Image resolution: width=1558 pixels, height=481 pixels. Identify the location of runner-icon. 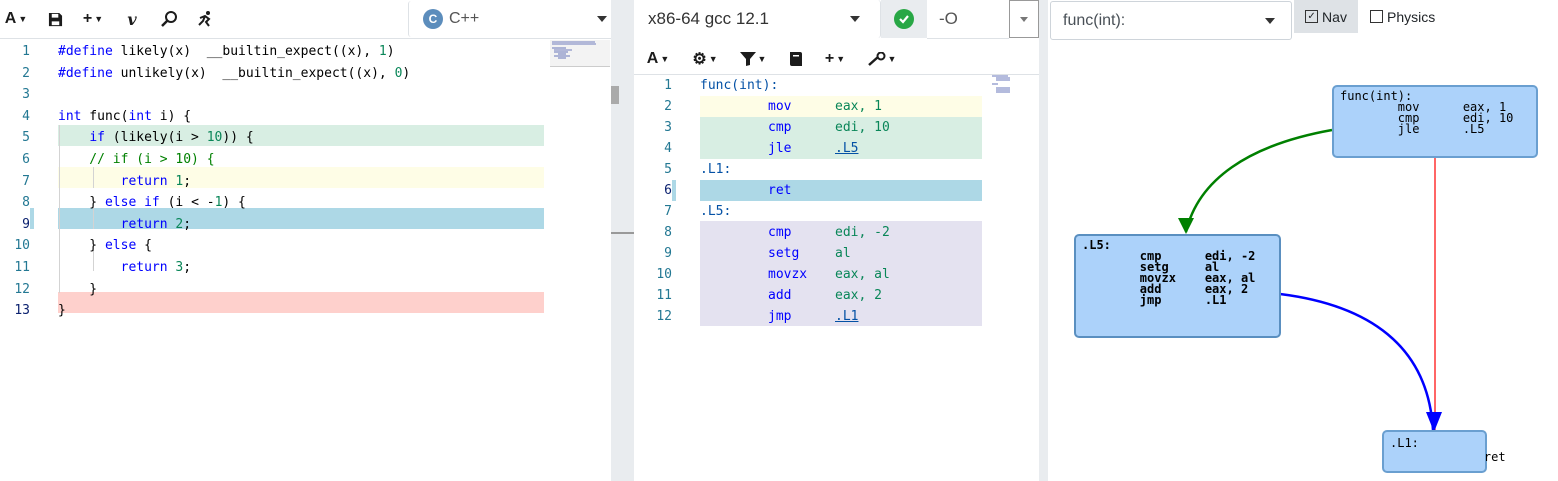
(205, 19).